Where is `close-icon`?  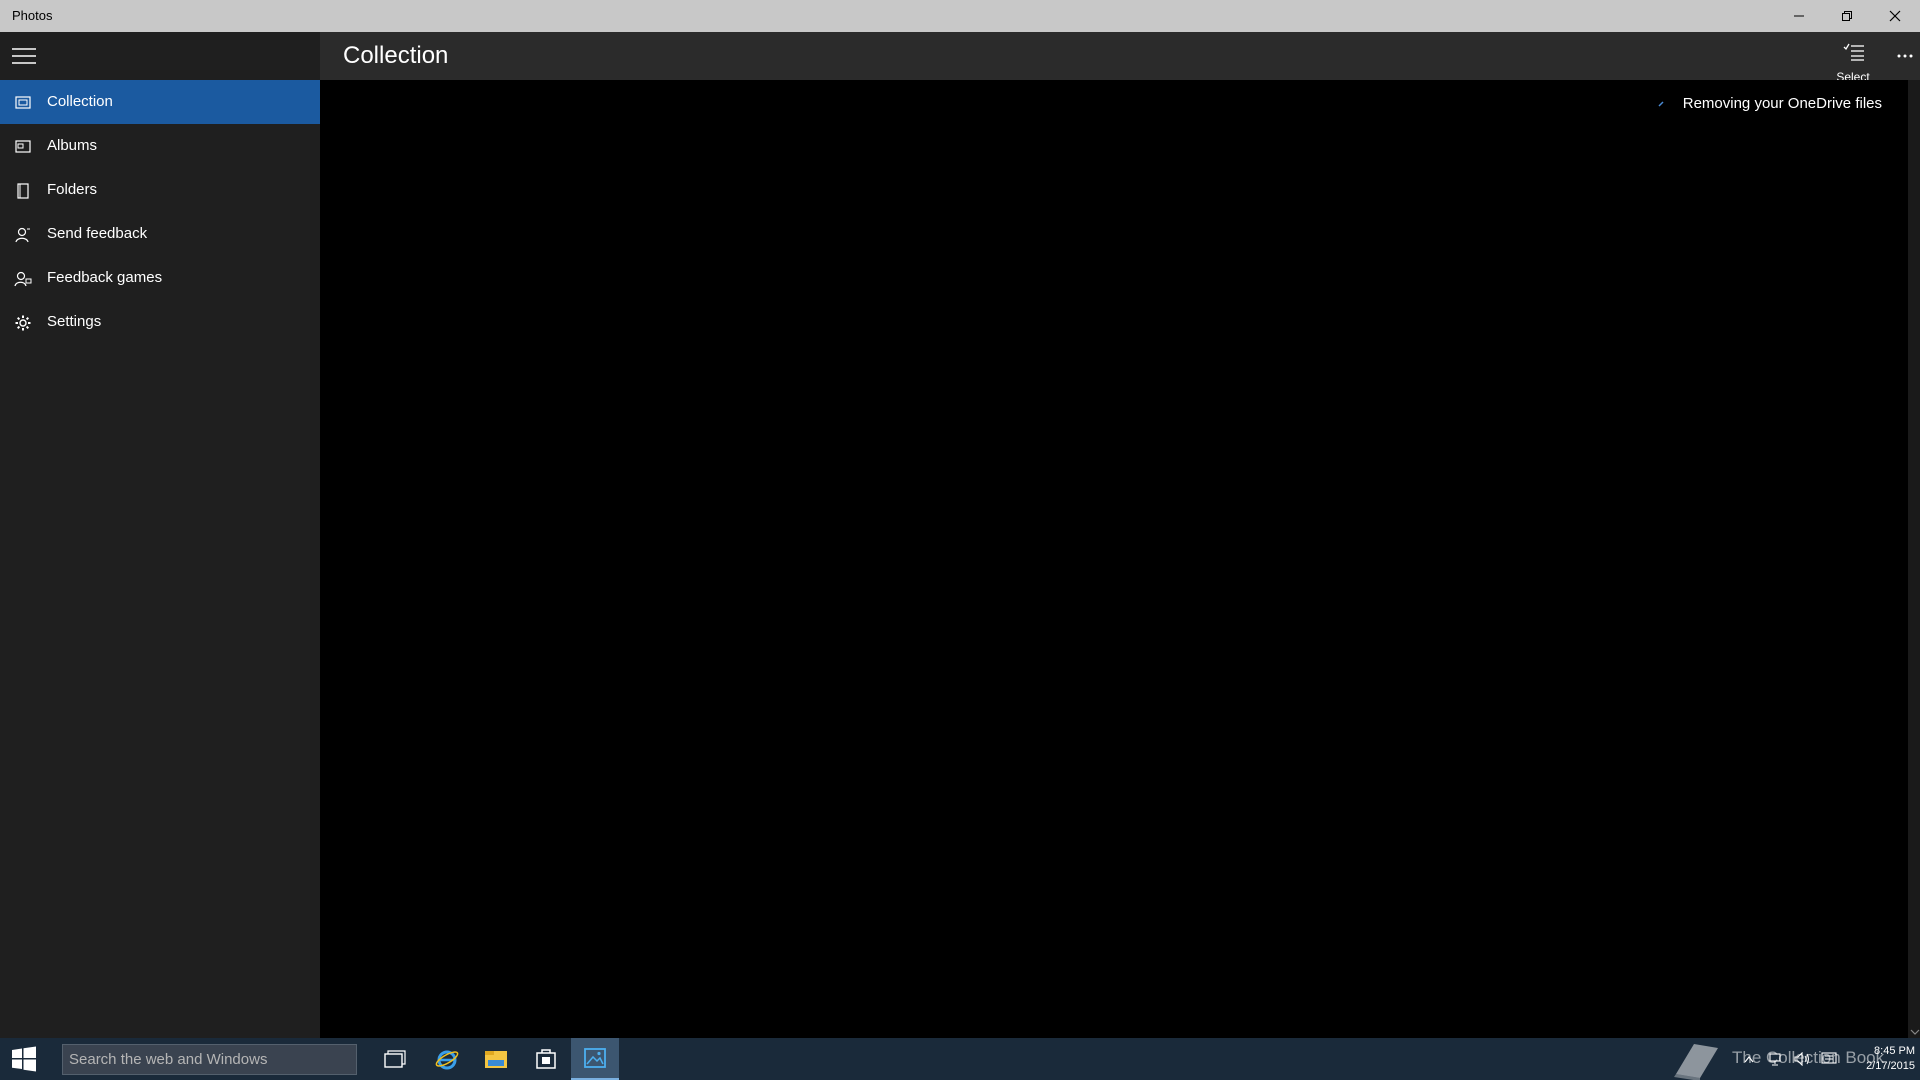
close-icon is located at coordinates (1895, 16).